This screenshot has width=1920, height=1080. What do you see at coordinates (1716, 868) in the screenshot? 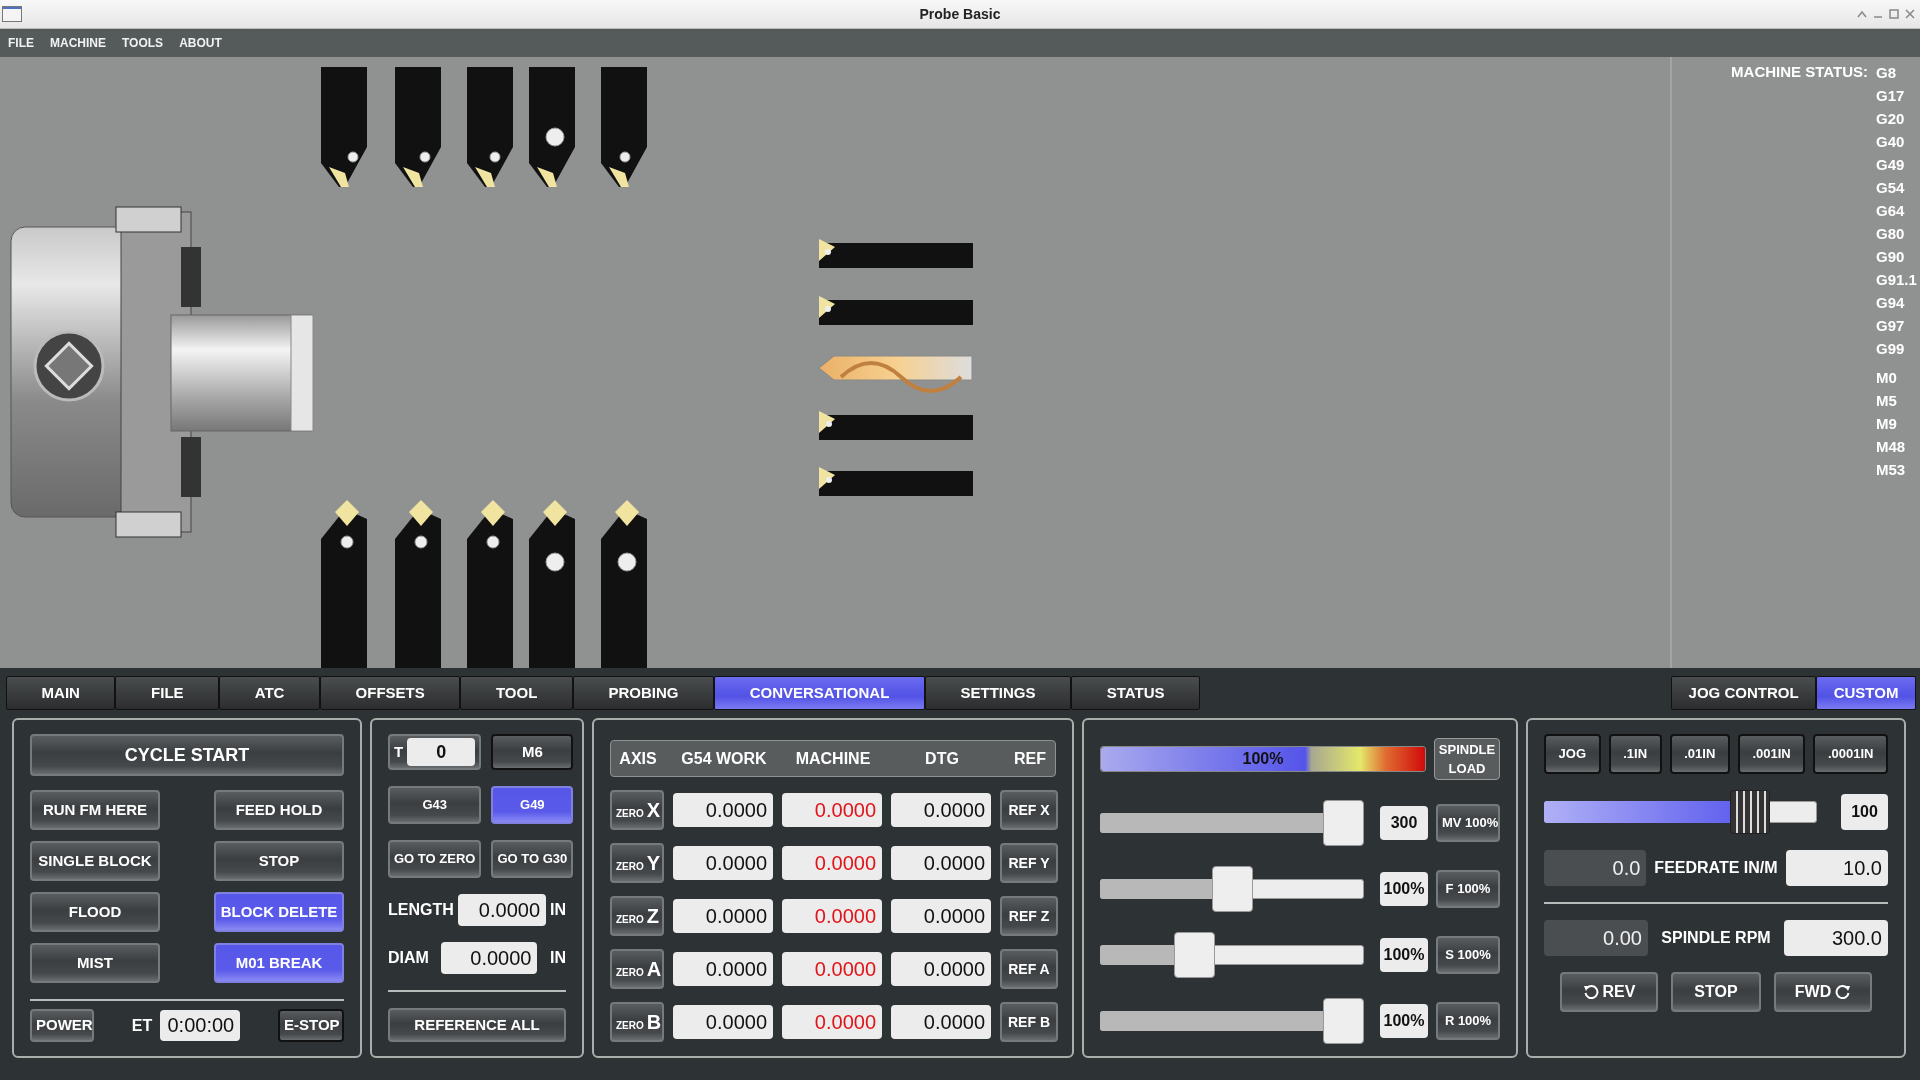
I see `feedrate-label: FEEDRATE IN/M` at bounding box center [1716, 868].